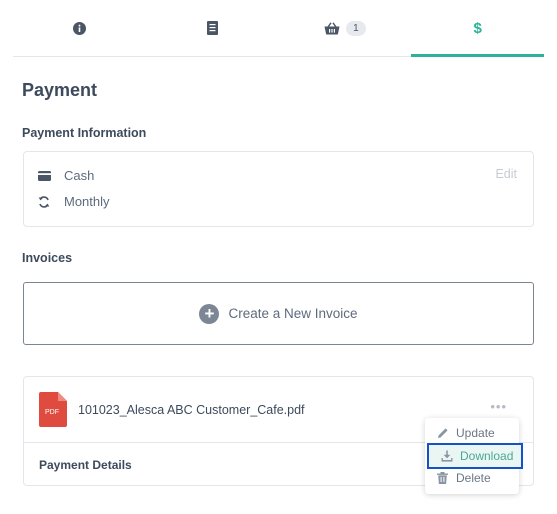  I want to click on invoice-context-menu: Update Download Delete, so click(474, 456).